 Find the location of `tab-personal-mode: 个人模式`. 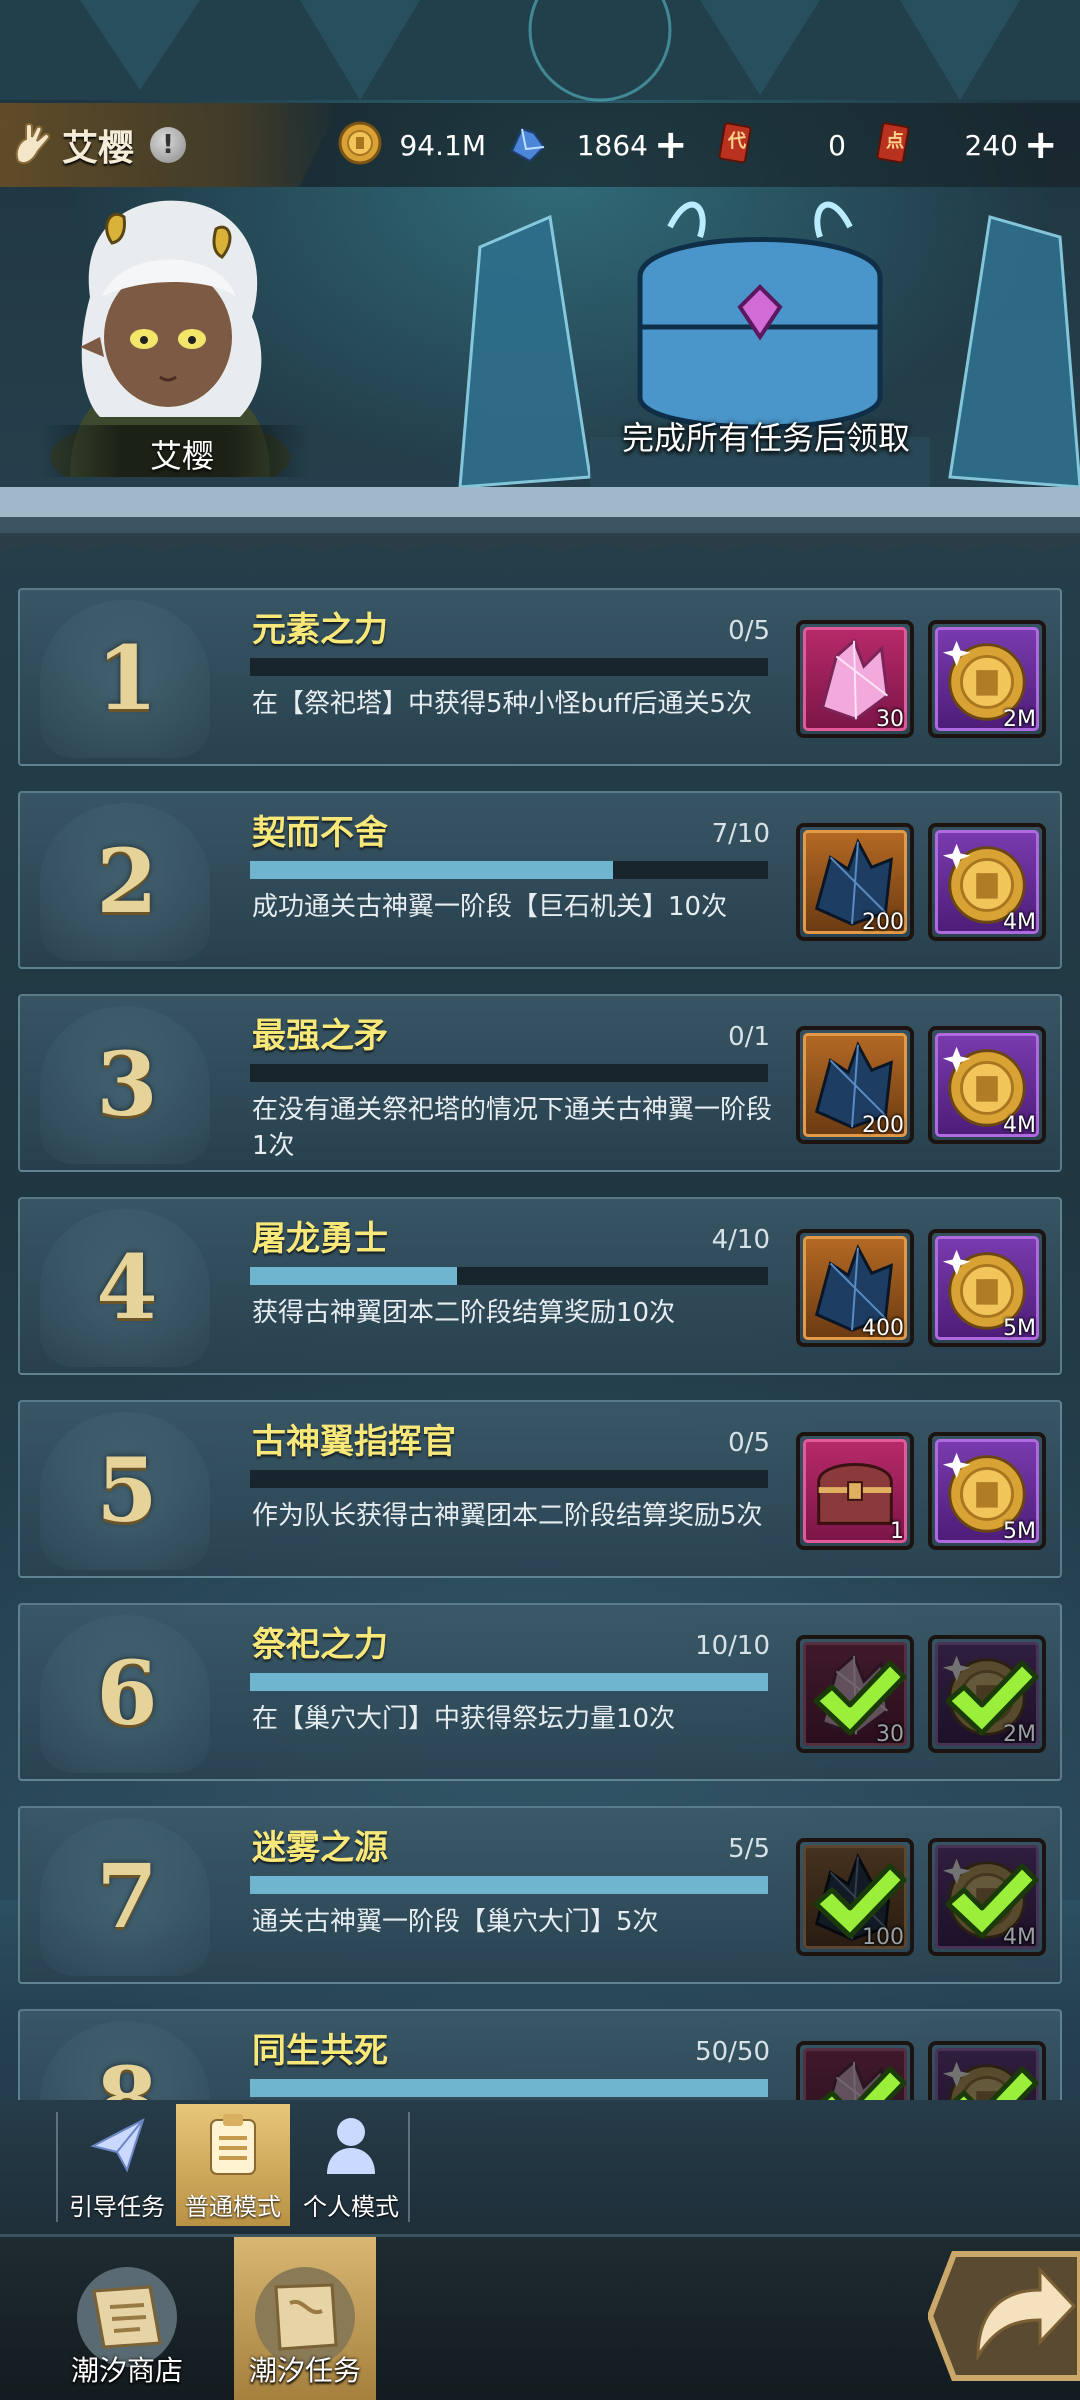

tab-personal-mode: 个人模式 is located at coordinates (351, 2165).